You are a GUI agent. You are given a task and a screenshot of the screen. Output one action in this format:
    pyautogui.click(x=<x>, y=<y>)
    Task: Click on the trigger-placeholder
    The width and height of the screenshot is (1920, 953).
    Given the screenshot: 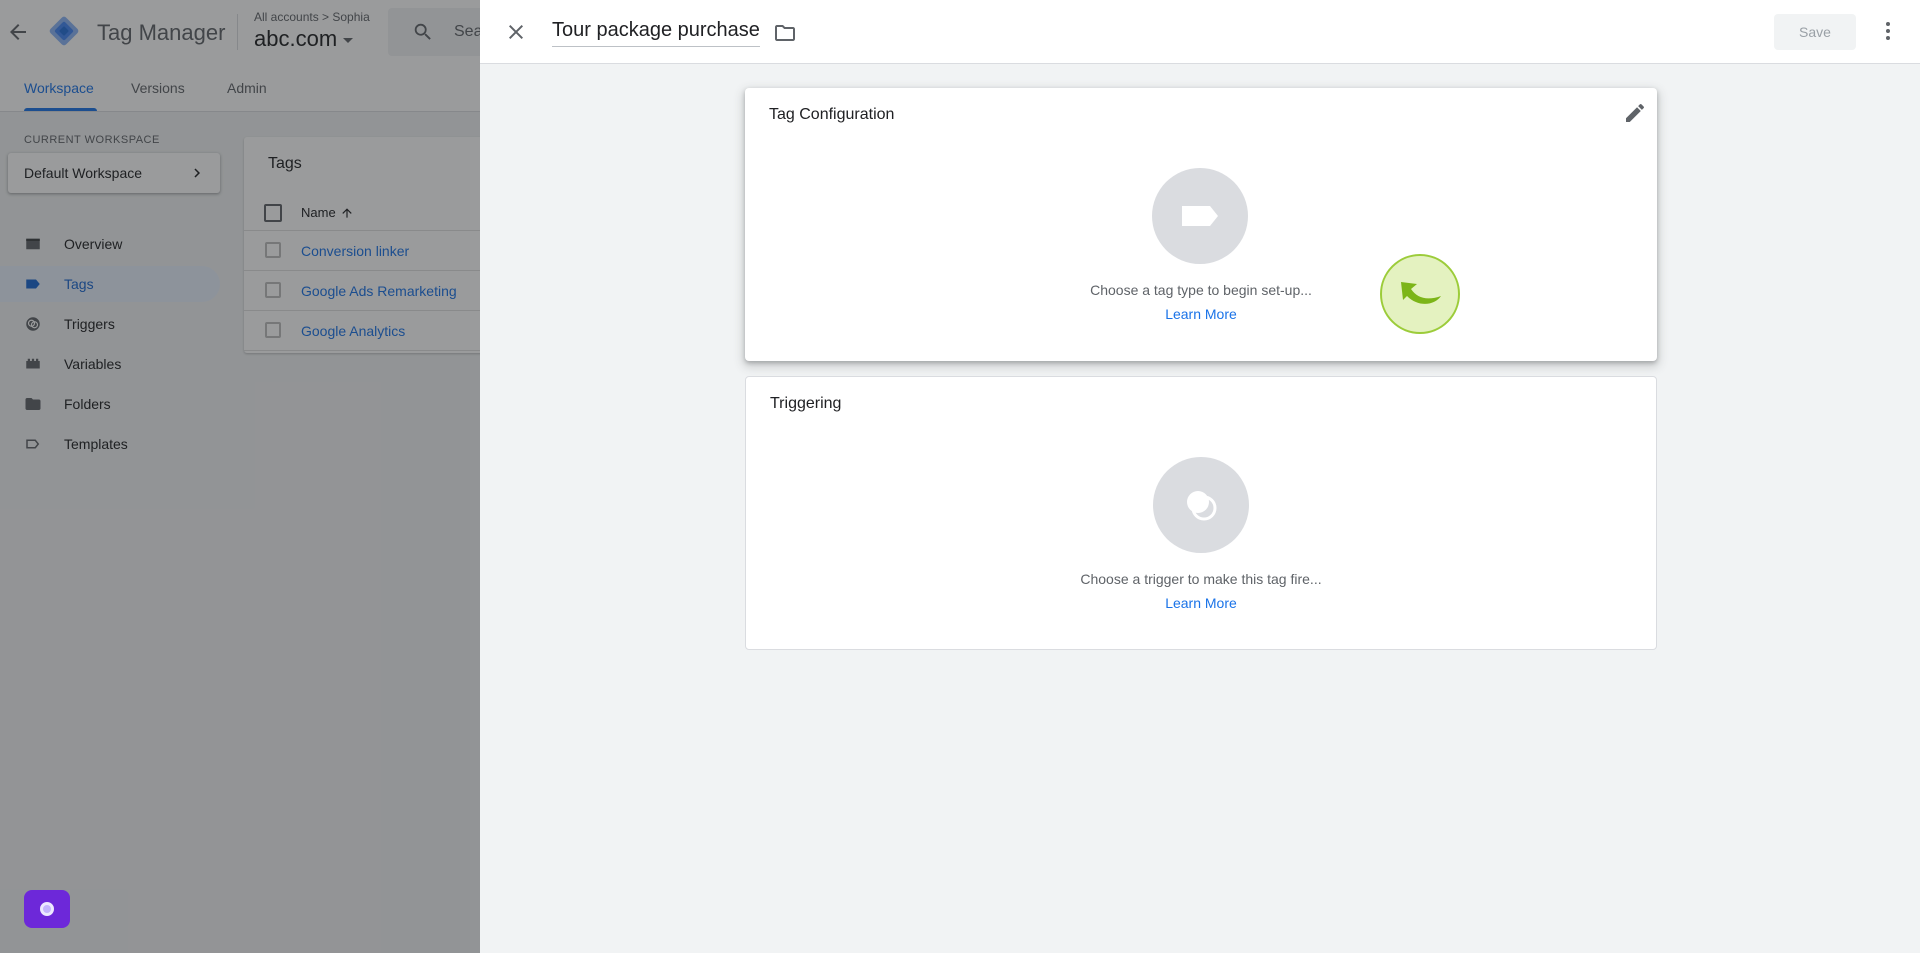 What is the action you would take?
    pyautogui.click(x=1201, y=505)
    